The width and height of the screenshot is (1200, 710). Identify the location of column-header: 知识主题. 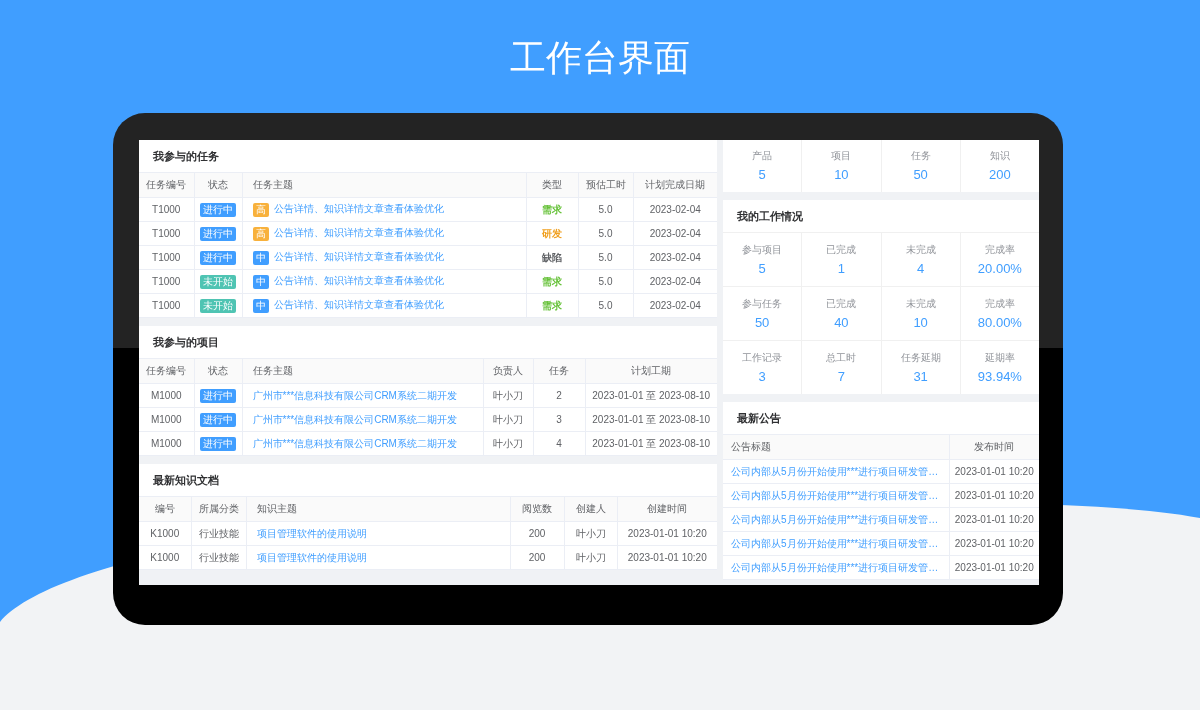
(378, 509).